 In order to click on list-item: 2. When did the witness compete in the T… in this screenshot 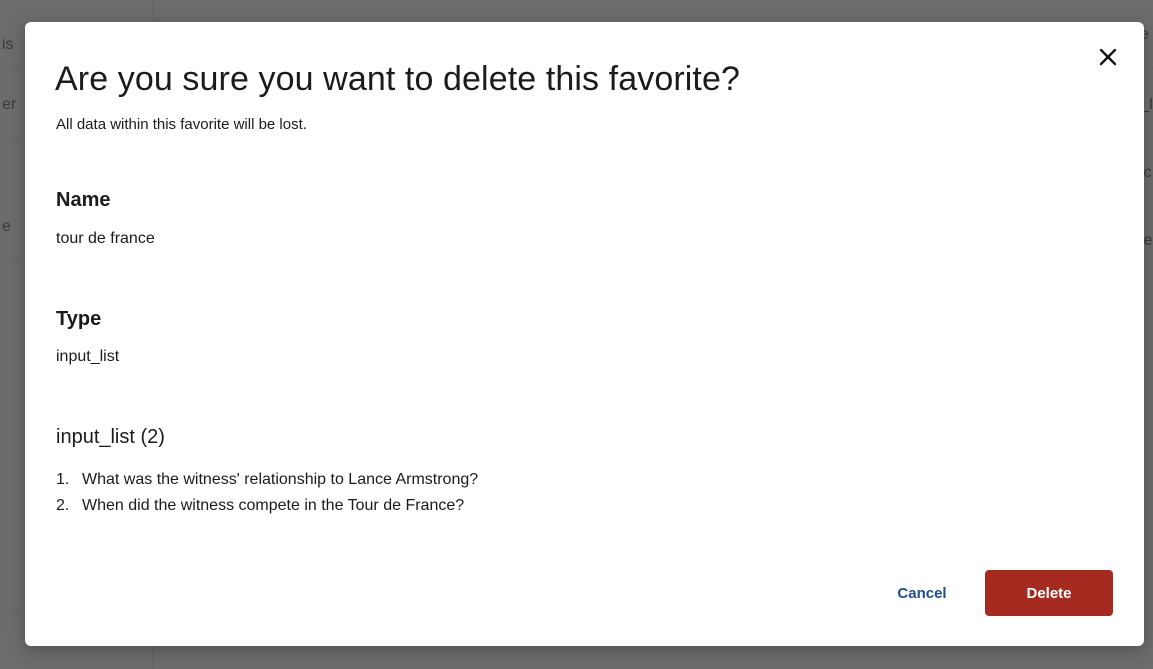, I will do `click(267, 508)`.